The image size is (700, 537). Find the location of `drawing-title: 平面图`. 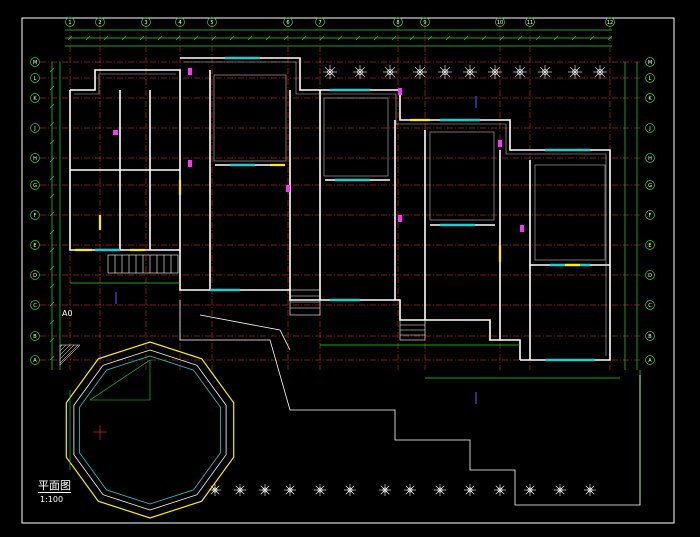

drawing-title: 平面图 is located at coordinates (54, 486).